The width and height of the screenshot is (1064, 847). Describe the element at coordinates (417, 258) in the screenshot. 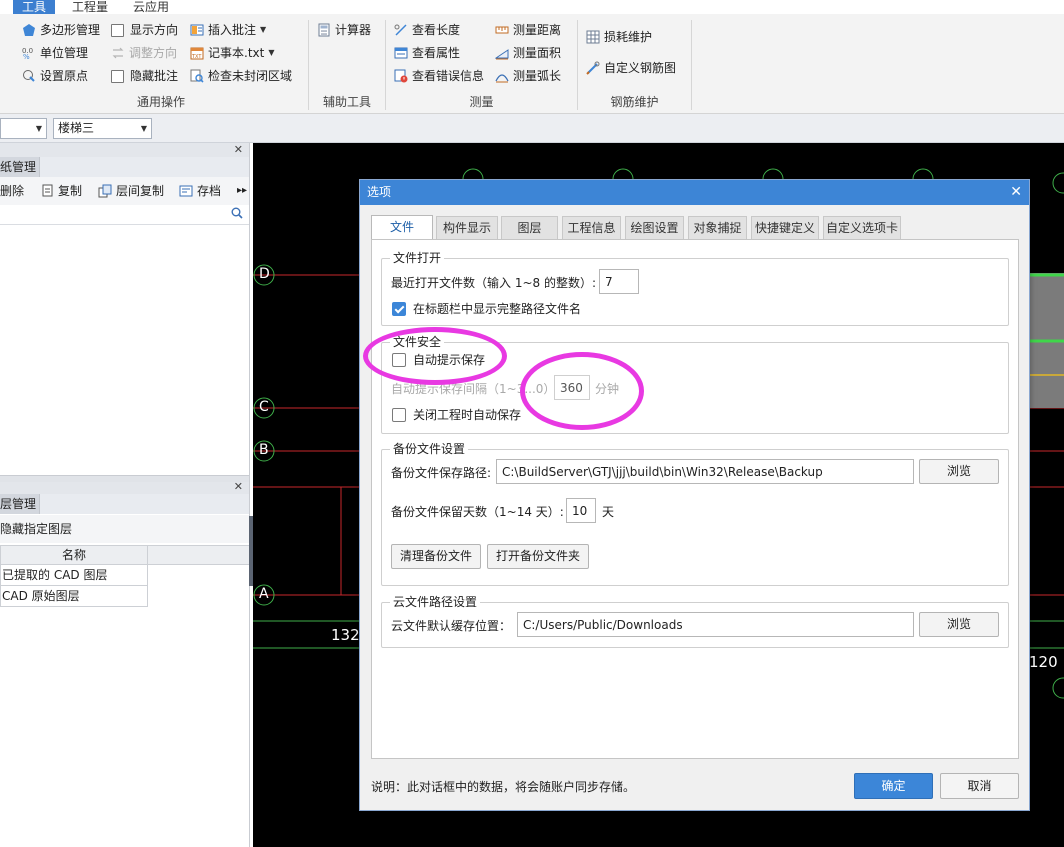

I see `file-open-legend: 文件打开` at that location.